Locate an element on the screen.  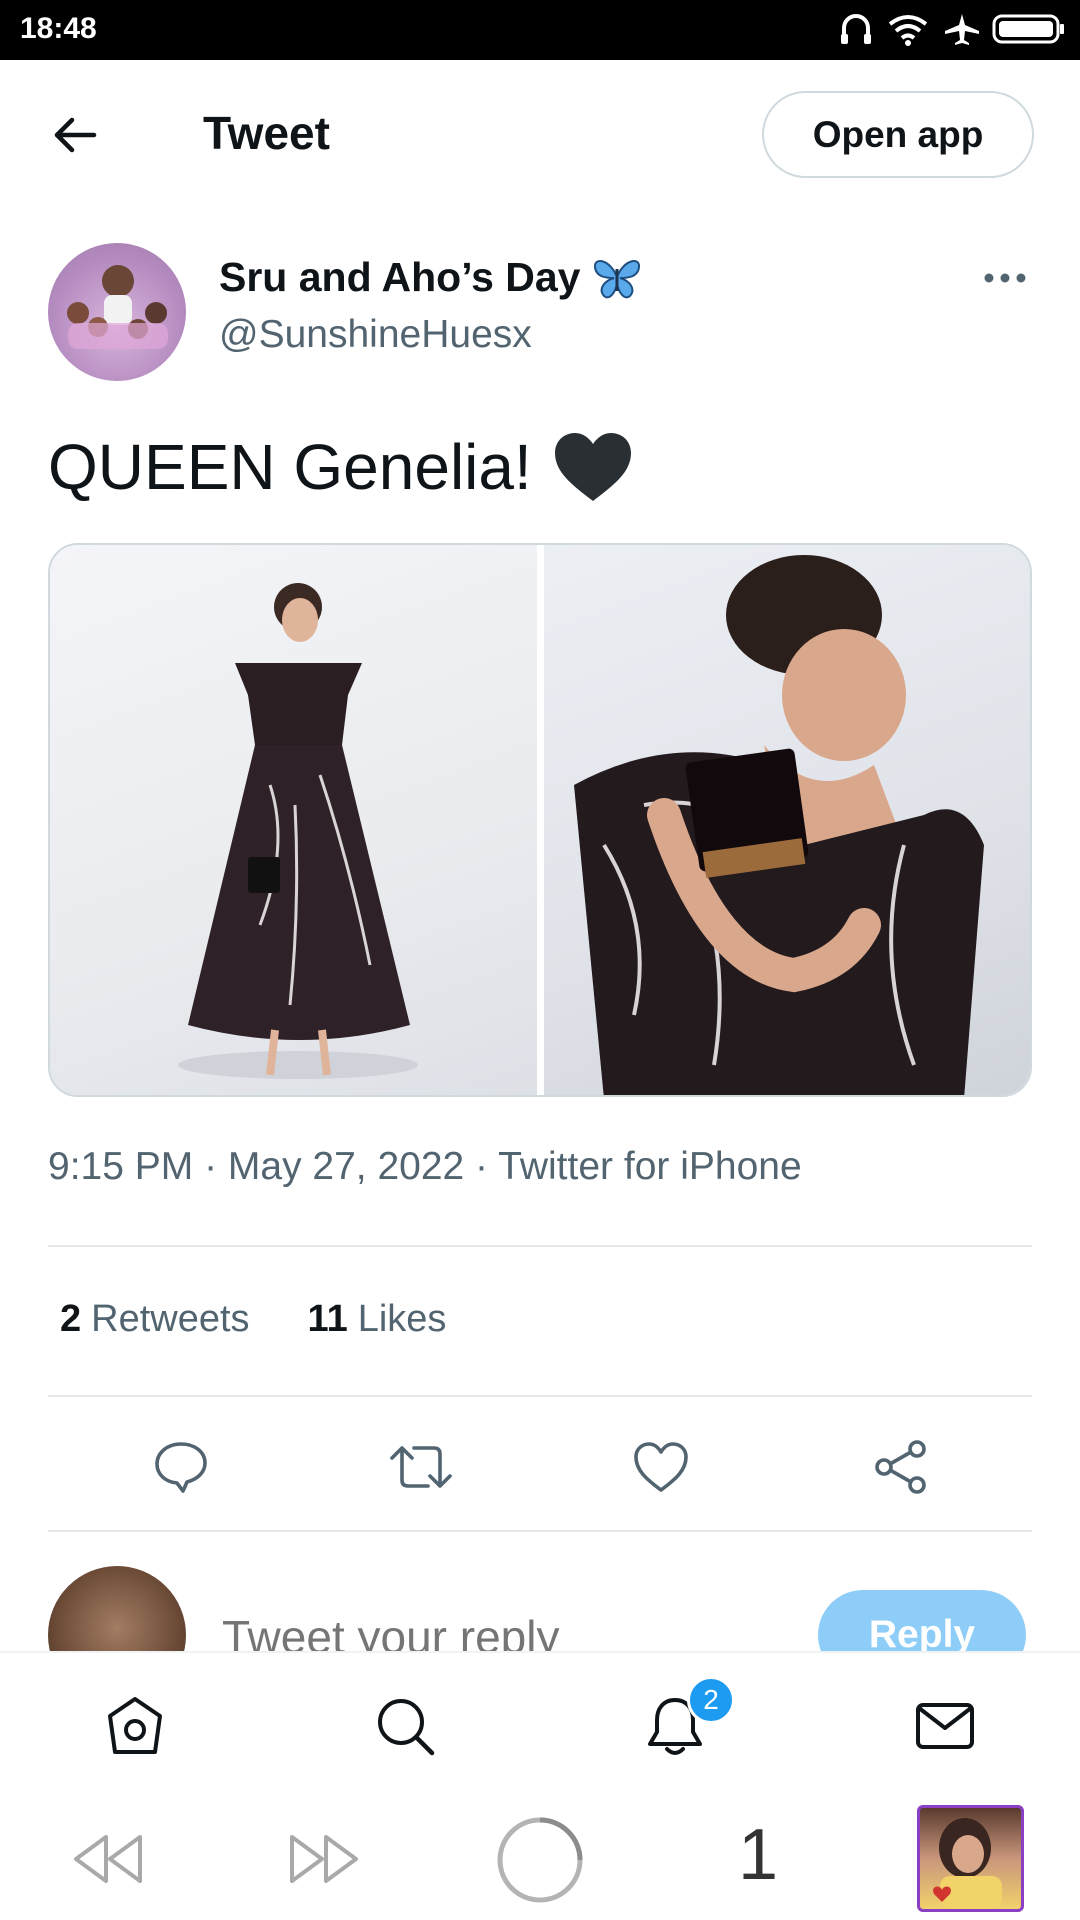
bottom-navigation: 2 is located at coordinates (540, 1723).